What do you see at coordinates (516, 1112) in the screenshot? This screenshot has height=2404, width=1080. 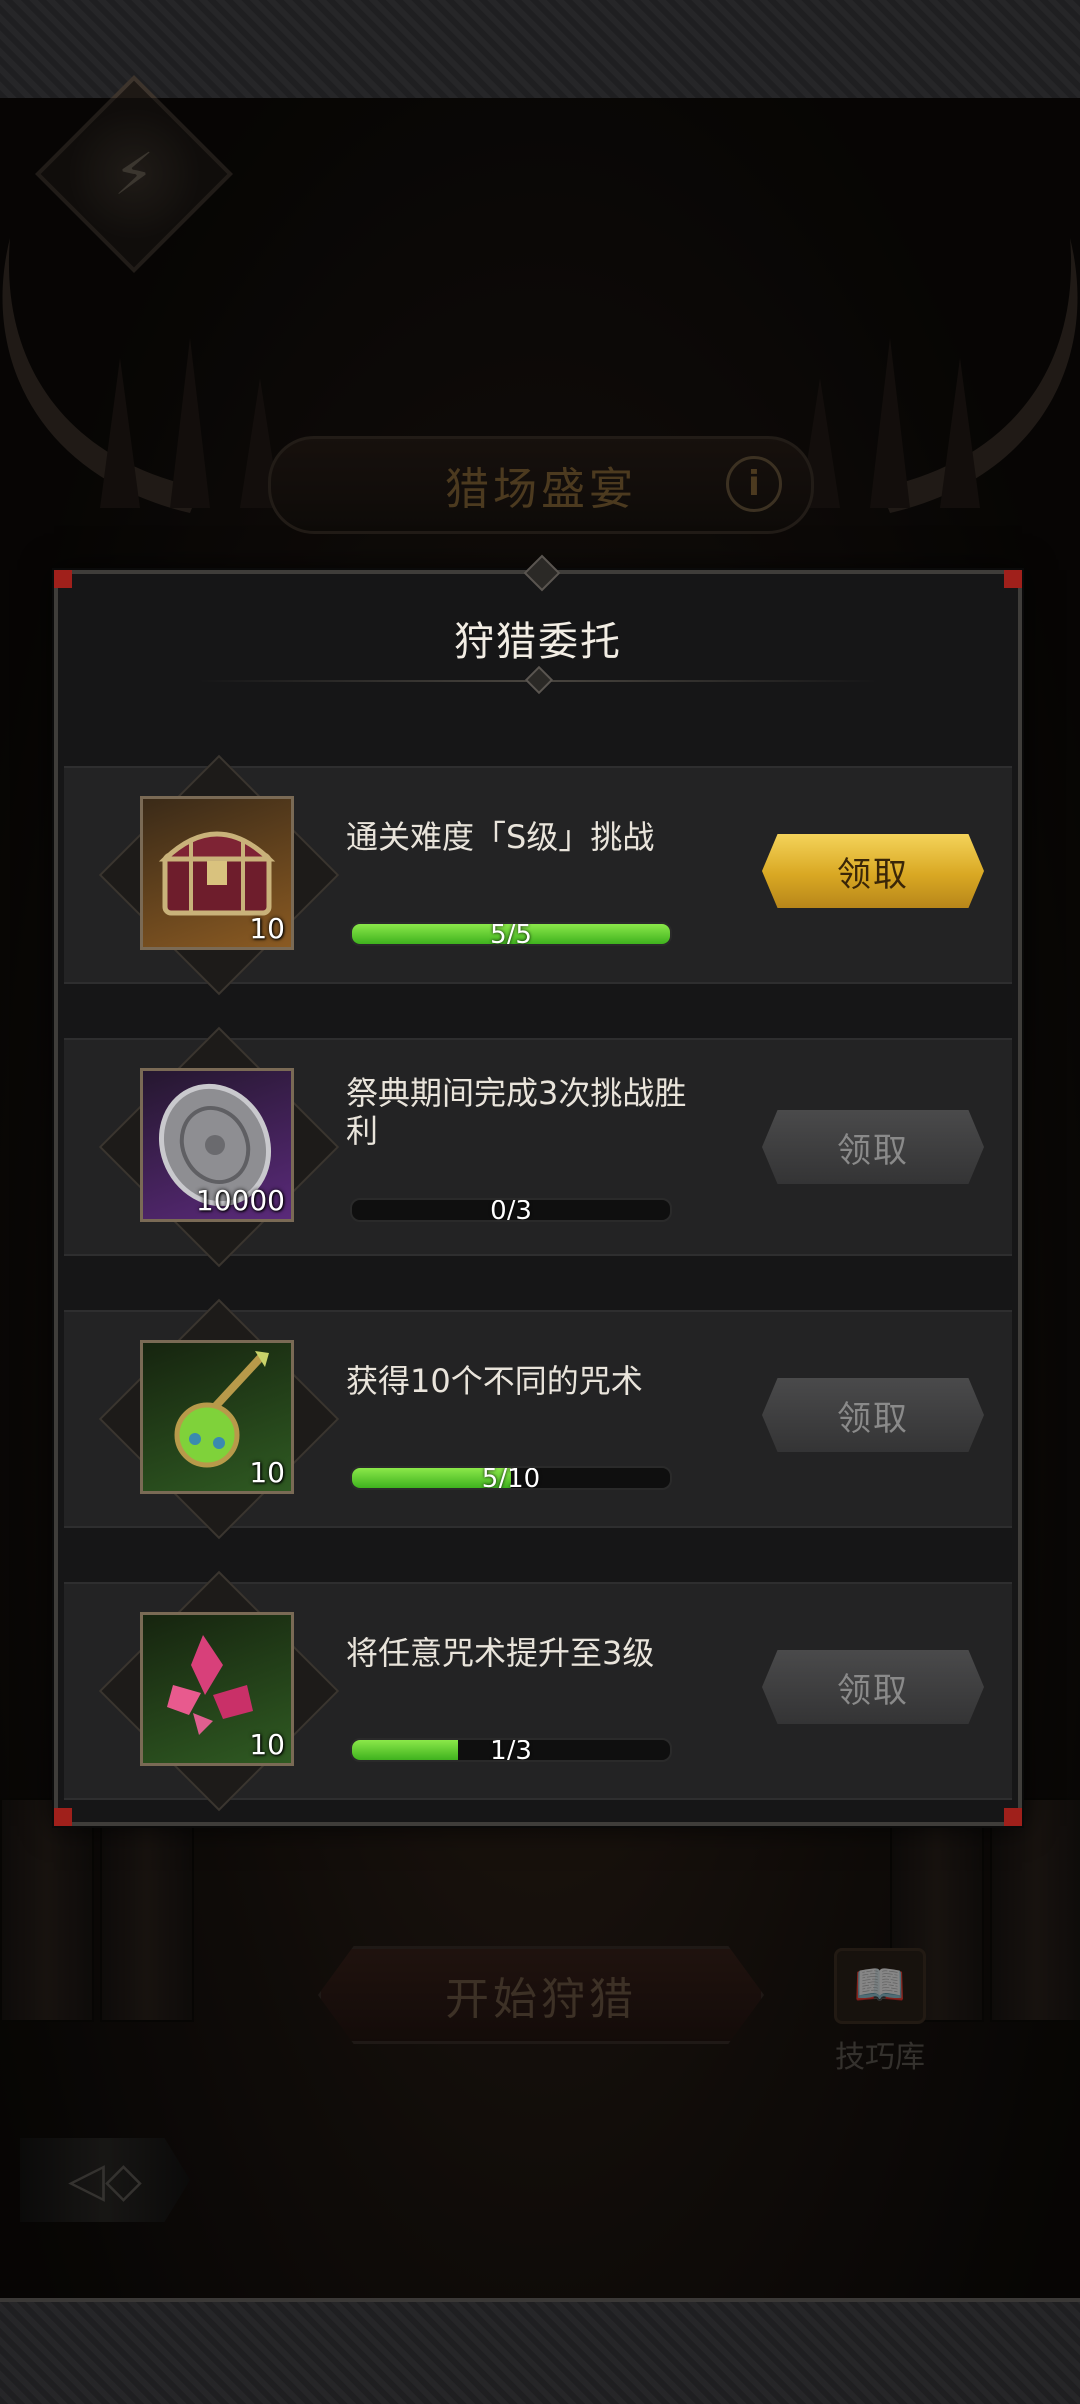 I see `task-description: 祭典期间完成3次挑战胜利` at bounding box center [516, 1112].